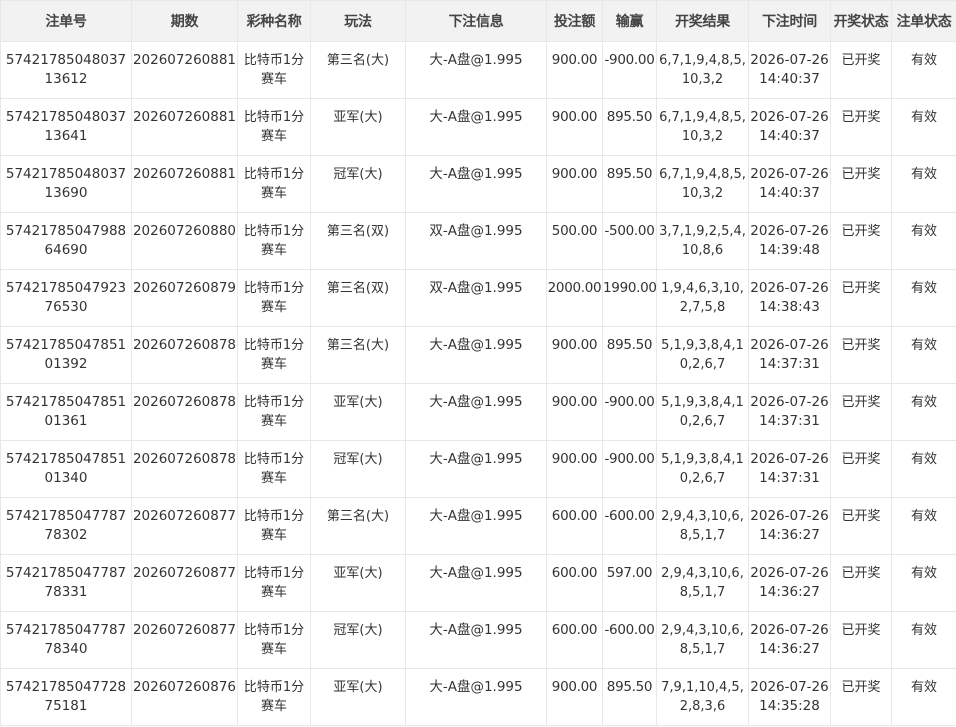 The height and width of the screenshot is (727, 956). Describe the element at coordinates (66, 184) in the screenshot. I see `cell-order-id: 5742178504803713690` at that location.